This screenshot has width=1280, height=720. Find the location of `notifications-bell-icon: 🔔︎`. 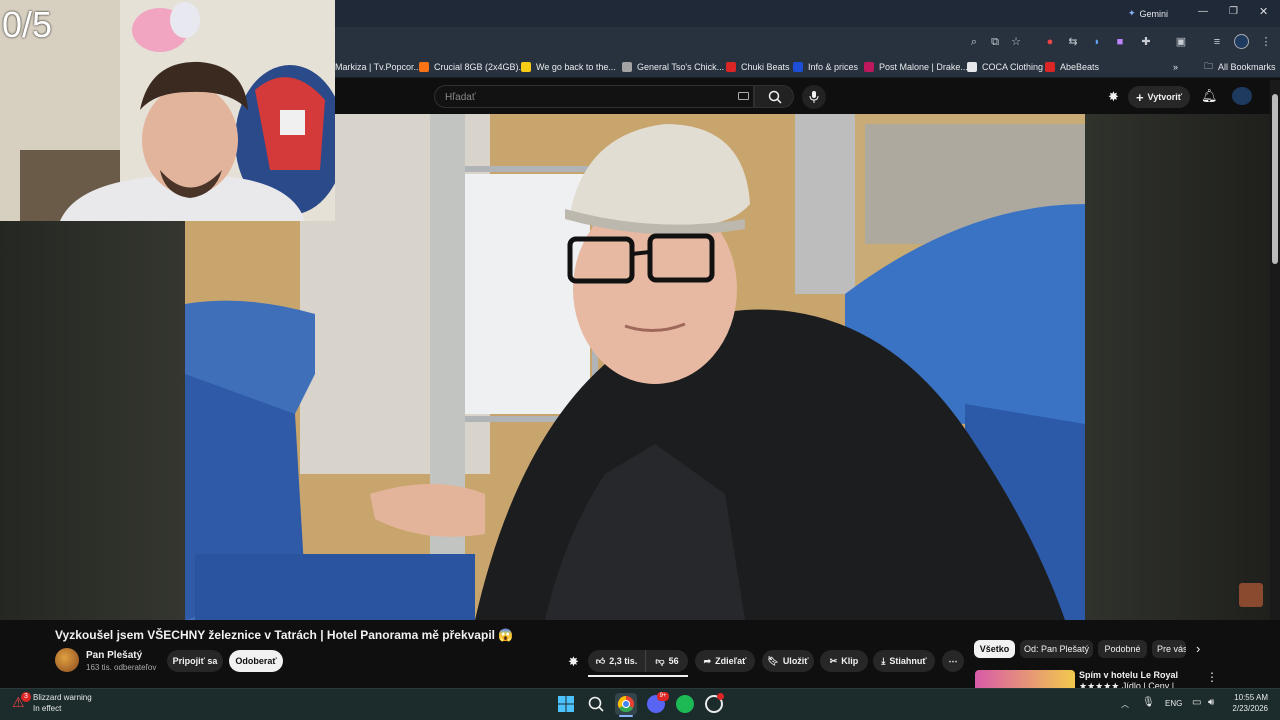

notifications-bell-icon: 🔔︎ is located at coordinates (1209, 96).